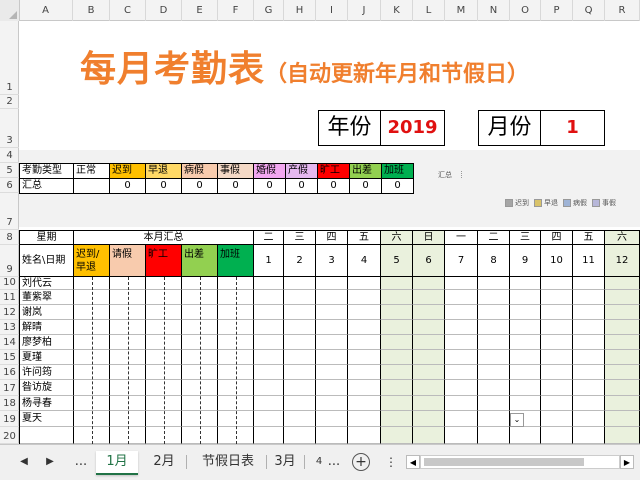 The height and width of the screenshot is (480, 640). What do you see at coordinates (413, 462) in the screenshot?
I see `hscroll-left-icon: ◀` at bounding box center [413, 462].